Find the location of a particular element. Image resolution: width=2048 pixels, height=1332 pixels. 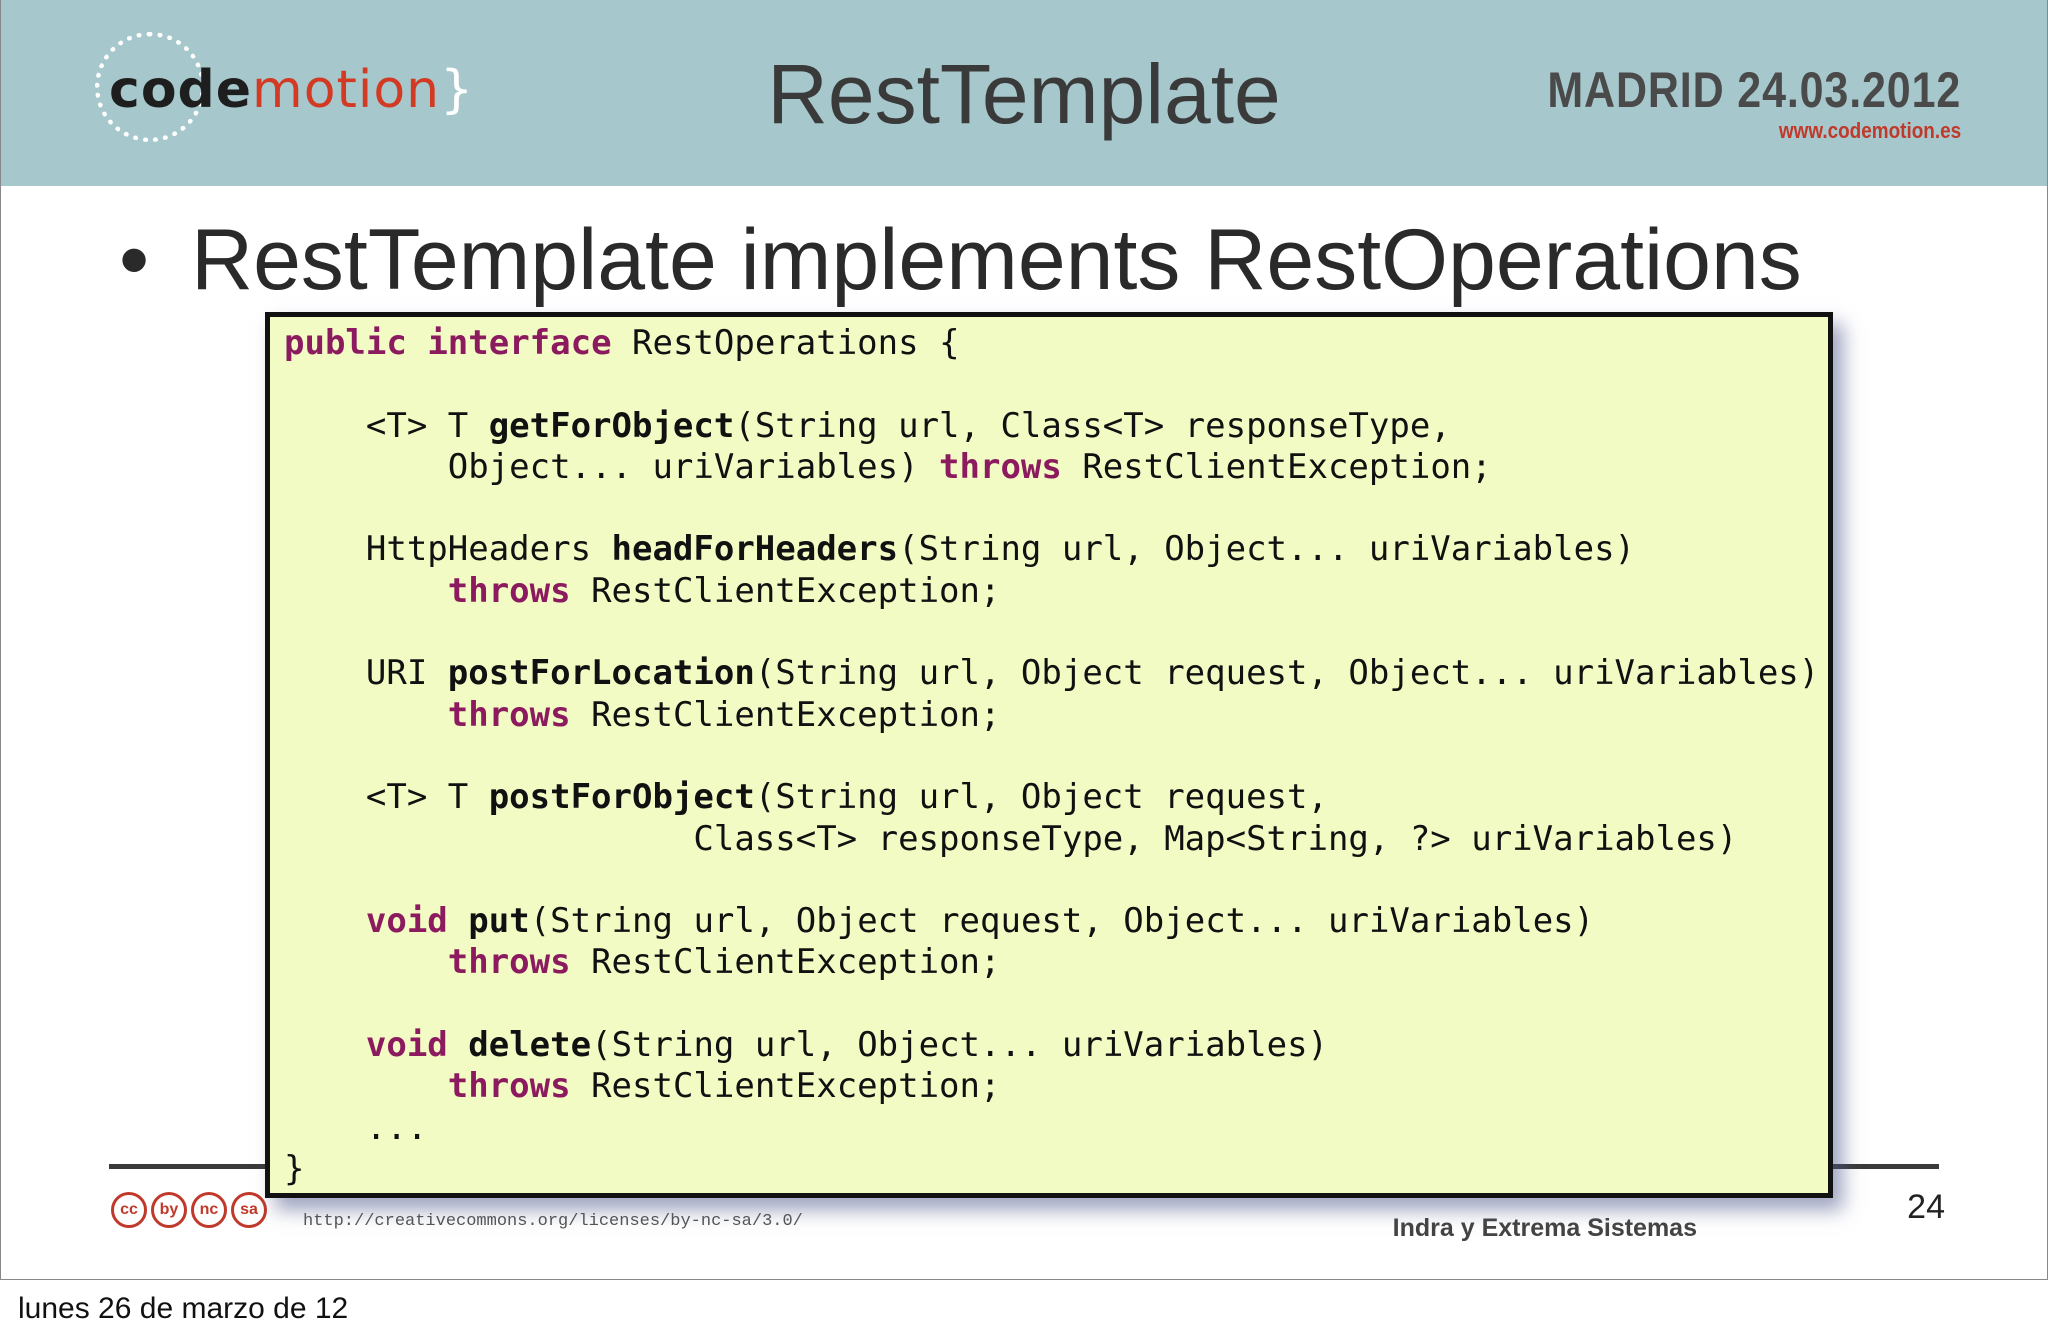

code-method-name: delete is located at coordinates (530, 1045).